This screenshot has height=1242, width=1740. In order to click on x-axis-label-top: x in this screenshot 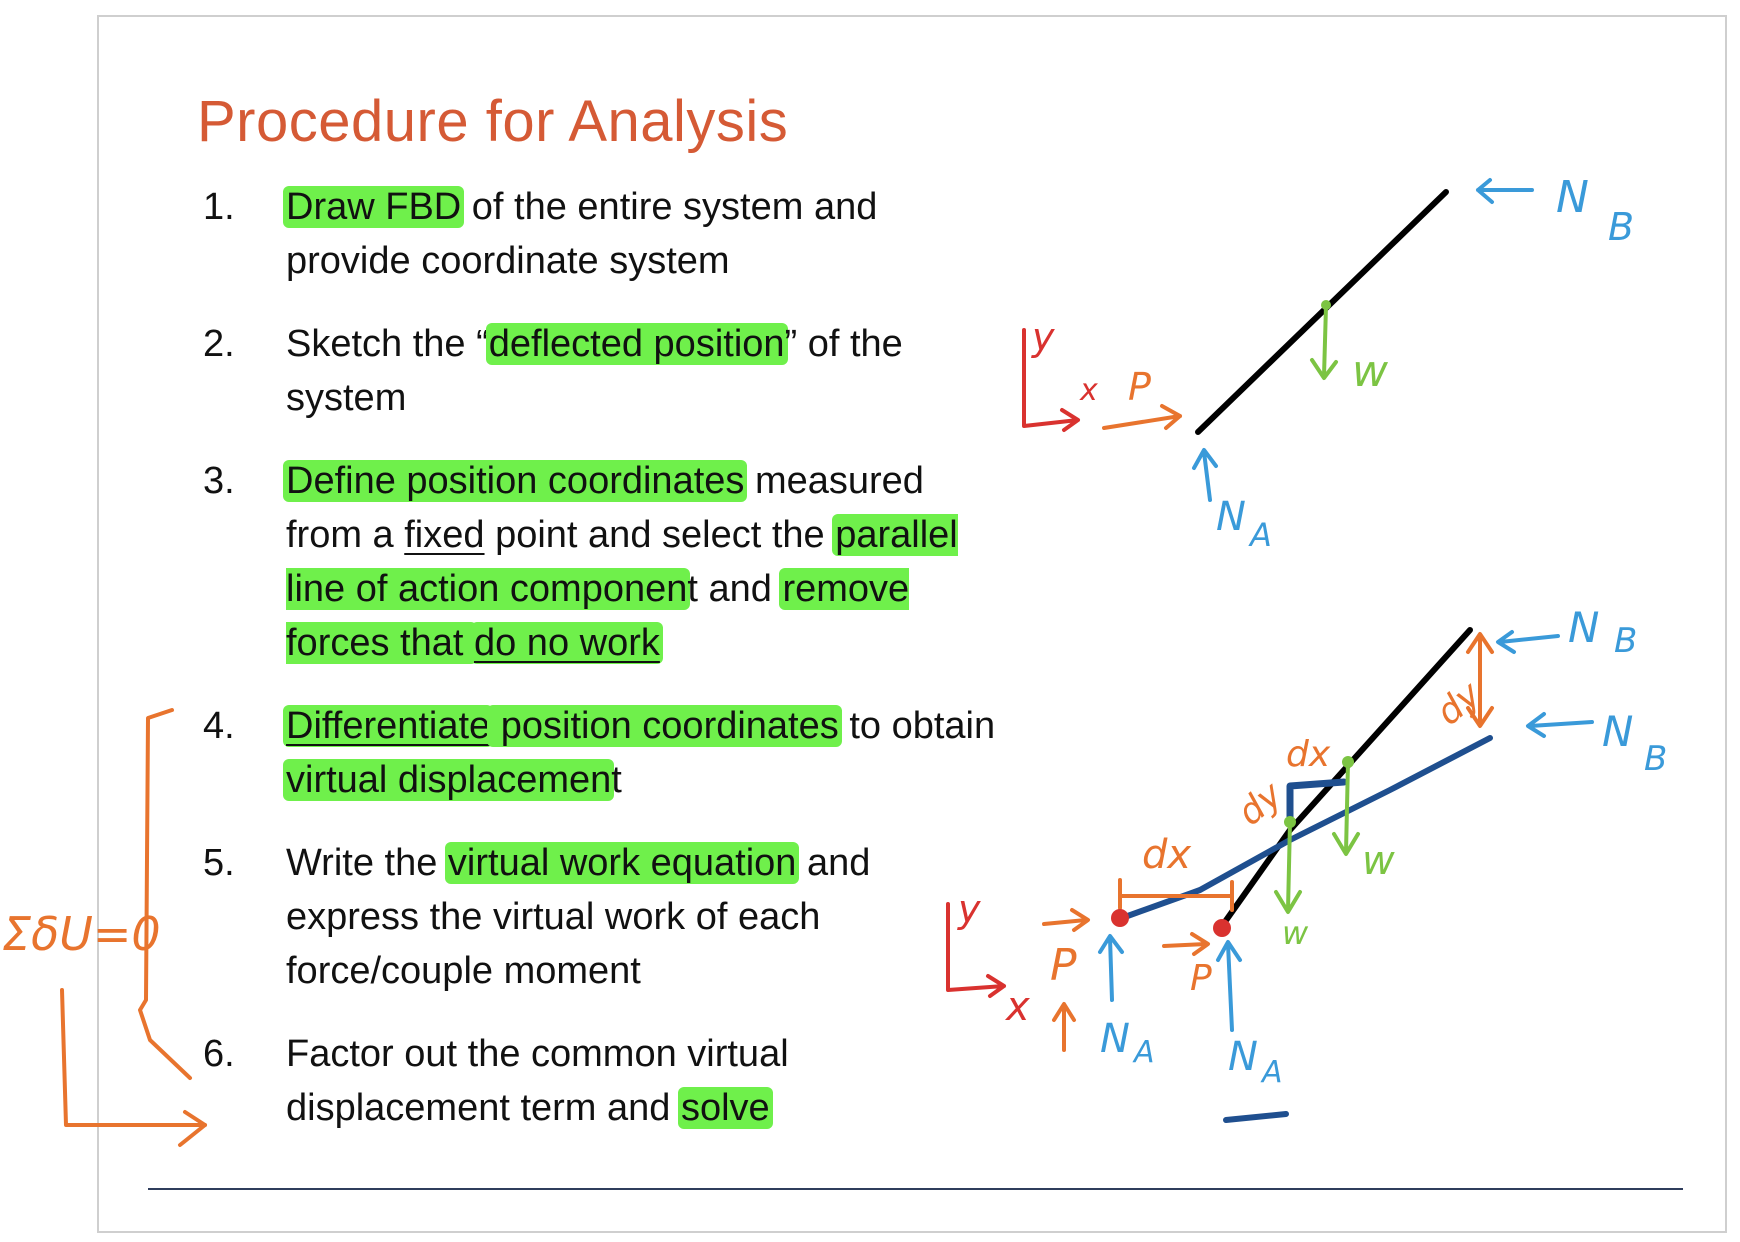, I will do `click(1088, 390)`.